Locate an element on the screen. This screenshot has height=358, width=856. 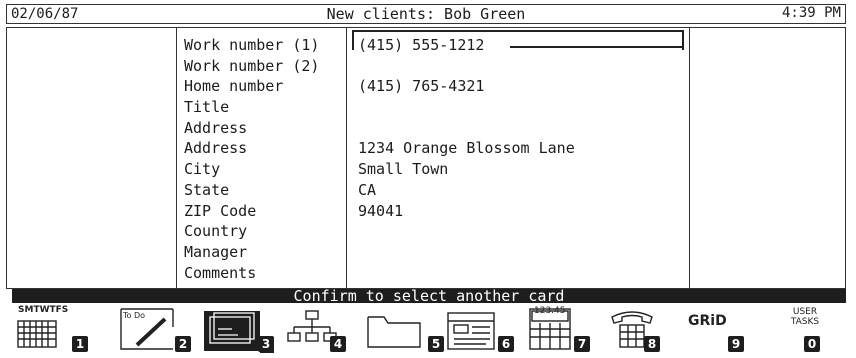
label-home-number: Home number is located at coordinates (234, 86).